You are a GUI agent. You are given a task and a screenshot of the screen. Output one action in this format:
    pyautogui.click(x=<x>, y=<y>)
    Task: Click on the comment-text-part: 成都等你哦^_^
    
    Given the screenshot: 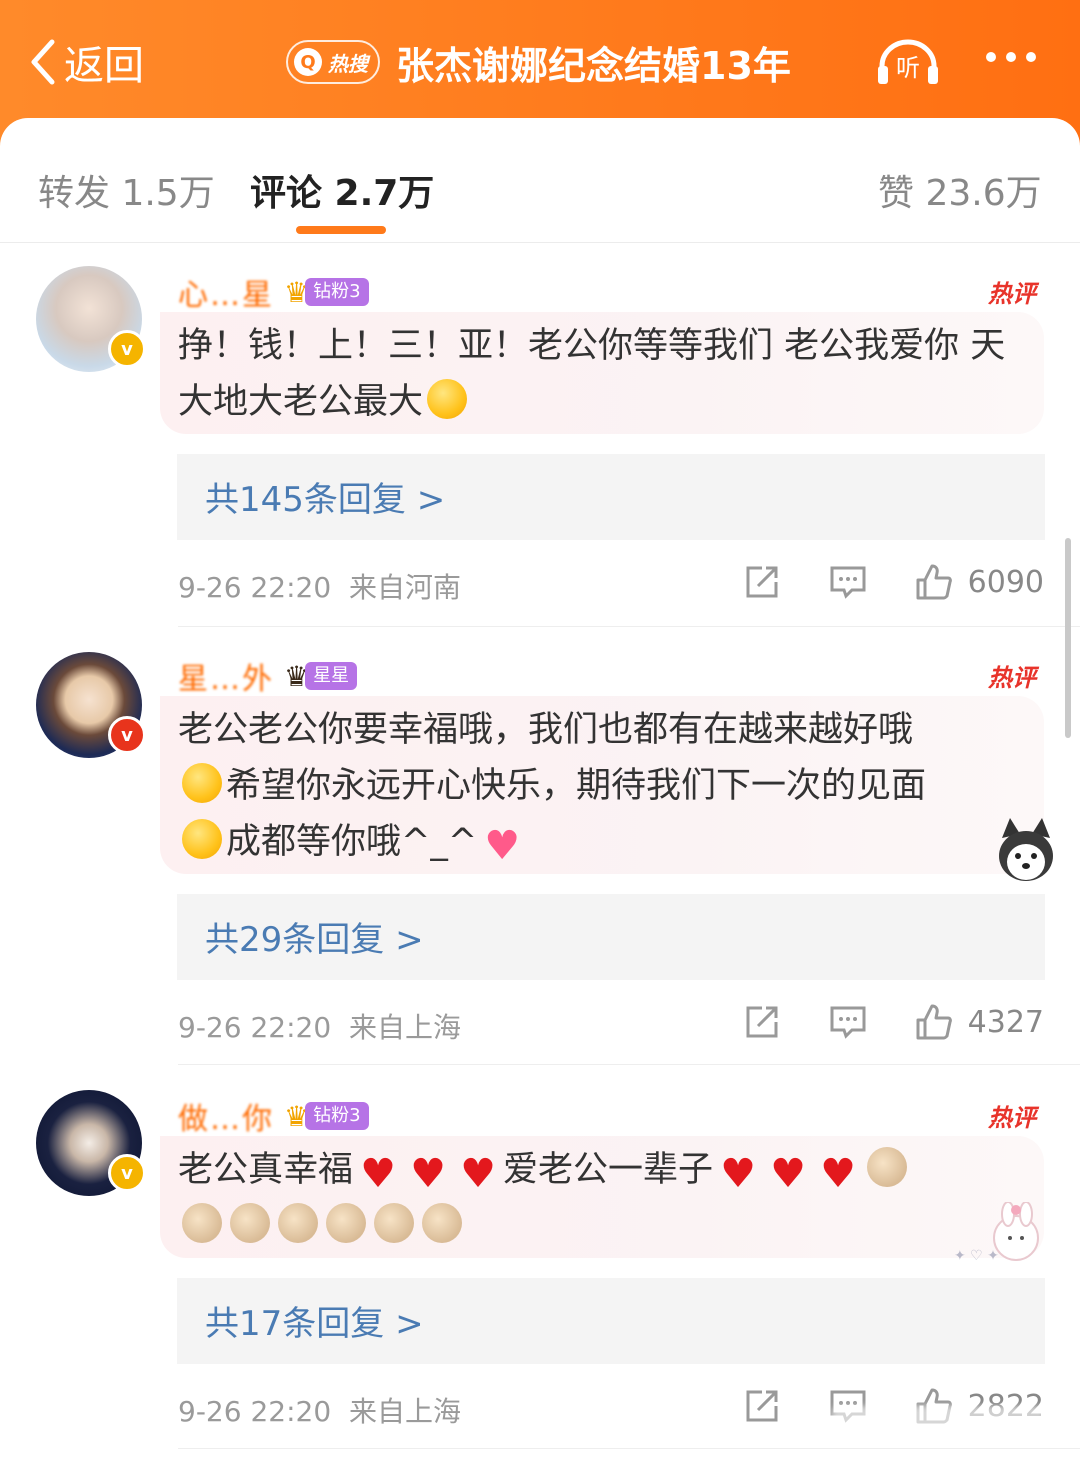 What is the action you would take?
    pyautogui.click(x=352, y=842)
    